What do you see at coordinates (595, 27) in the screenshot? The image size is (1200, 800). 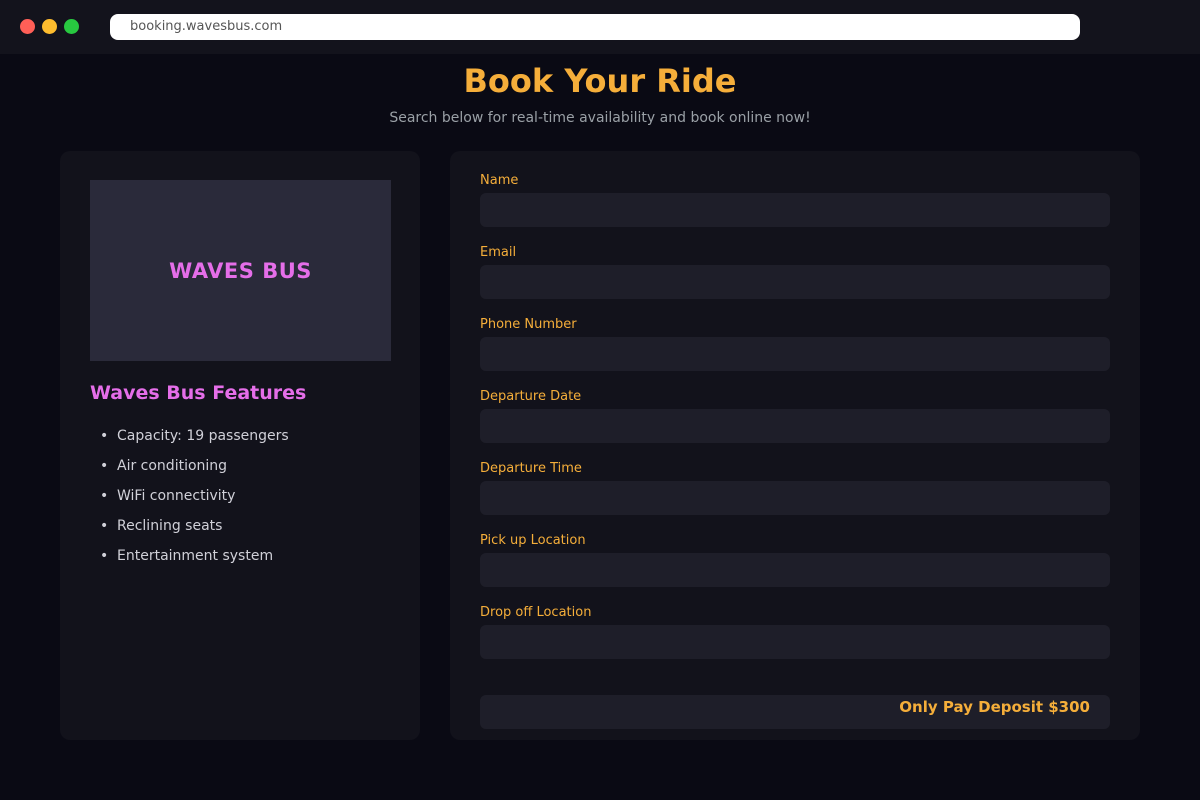 I see `address-bar: booking.wavesbus.com` at bounding box center [595, 27].